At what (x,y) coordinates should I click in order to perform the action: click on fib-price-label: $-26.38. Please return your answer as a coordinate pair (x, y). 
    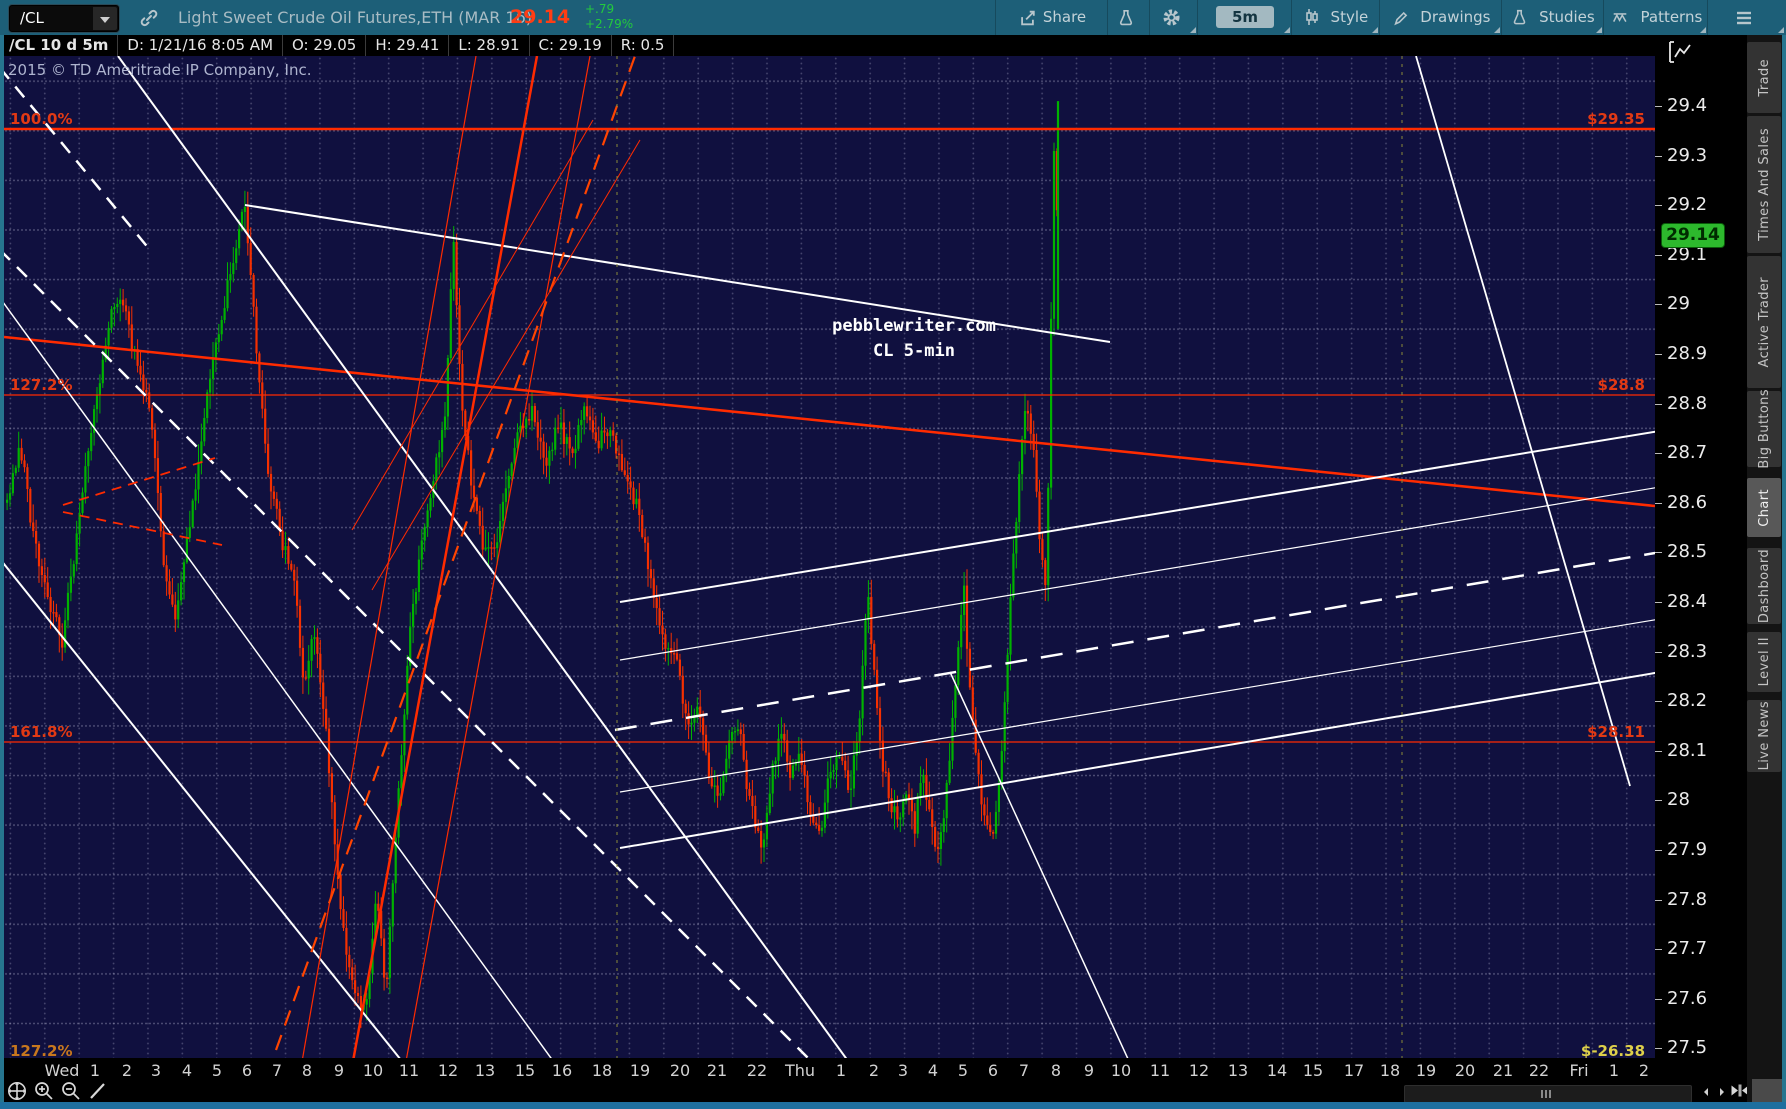
    Looking at the image, I should click on (1612, 1050).